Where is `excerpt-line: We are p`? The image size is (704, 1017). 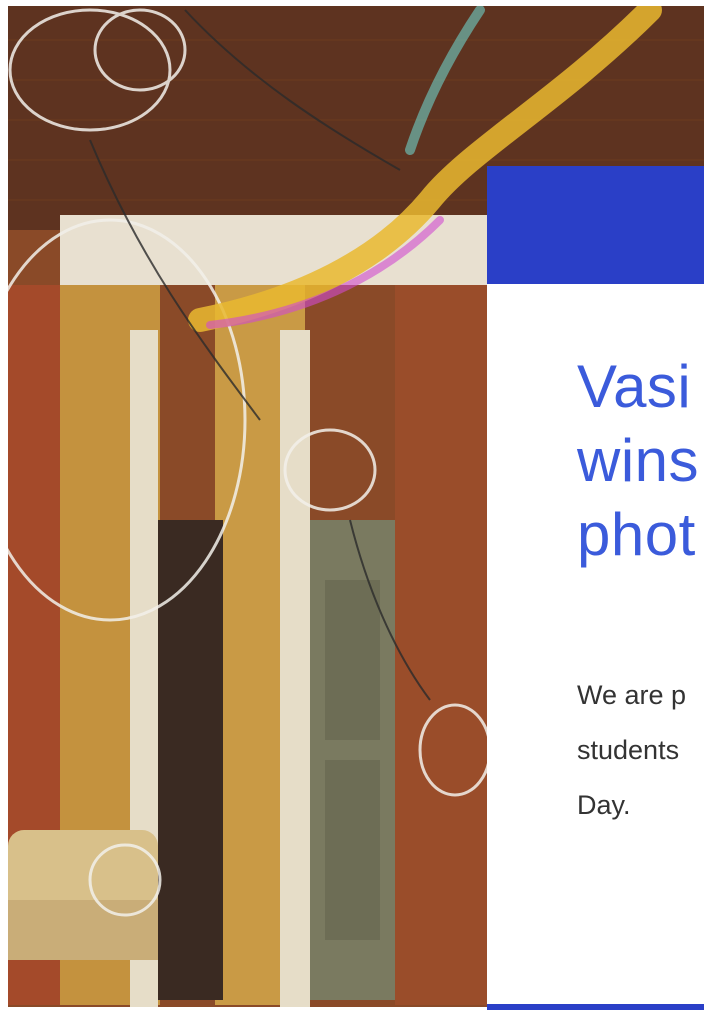 excerpt-line: We are p is located at coordinates (632, 695).